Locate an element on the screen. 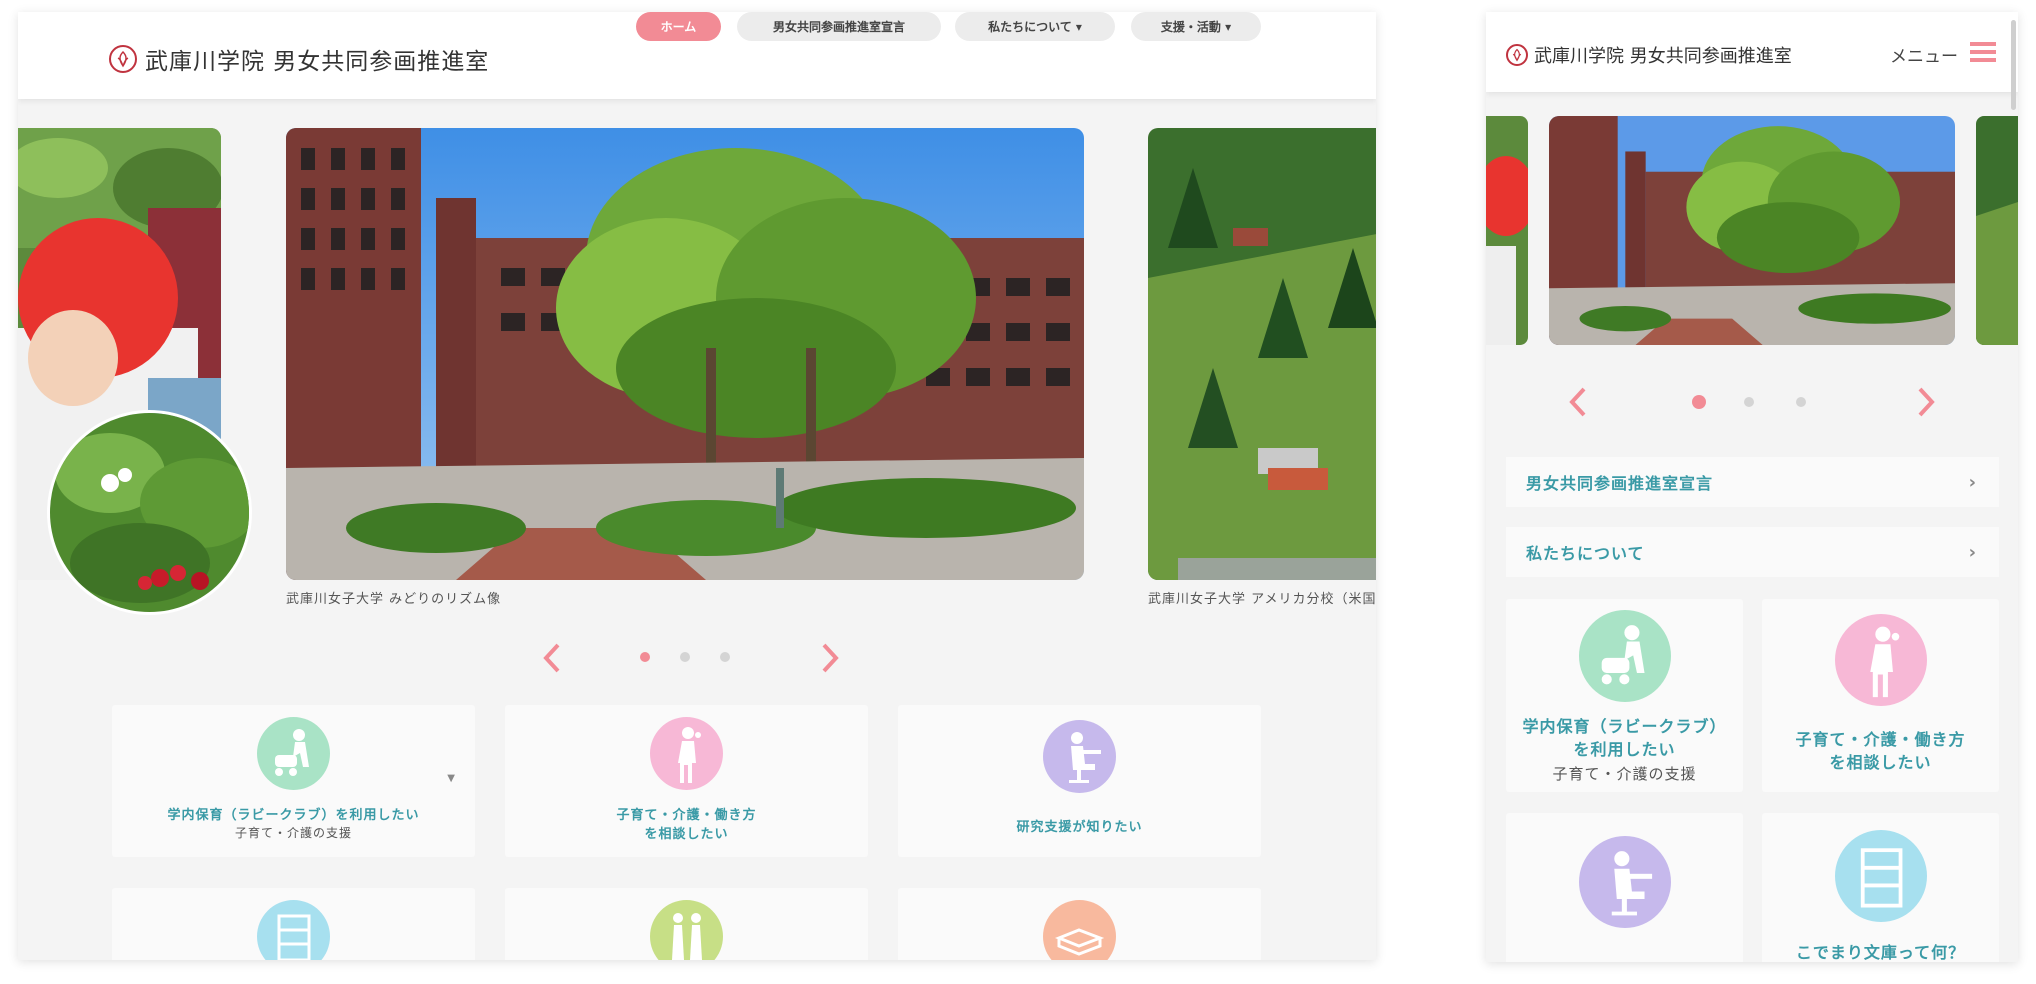 The width and height of the screenshot is (2036, 984). mobile-logo: 武庫川学院 男女共同参画推進室 is located at coordinates (1649, 55).